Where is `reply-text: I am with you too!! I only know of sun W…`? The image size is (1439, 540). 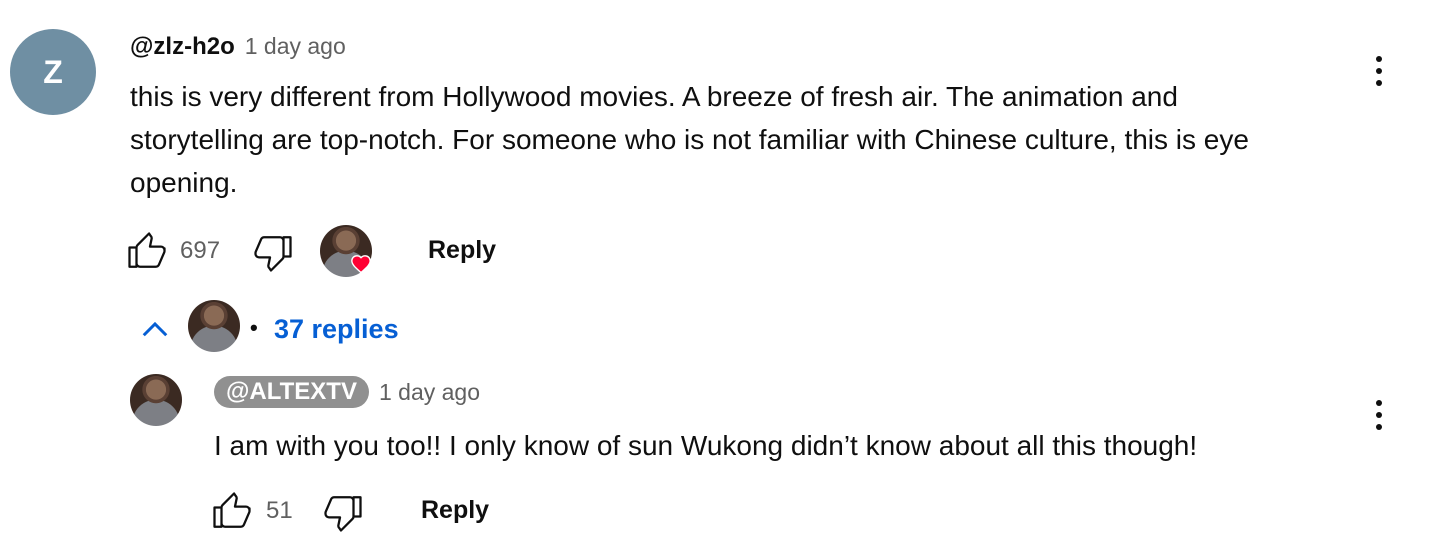 reply-text: I am with you too!! I only know of sun W… is located at coordinates (706, 445).